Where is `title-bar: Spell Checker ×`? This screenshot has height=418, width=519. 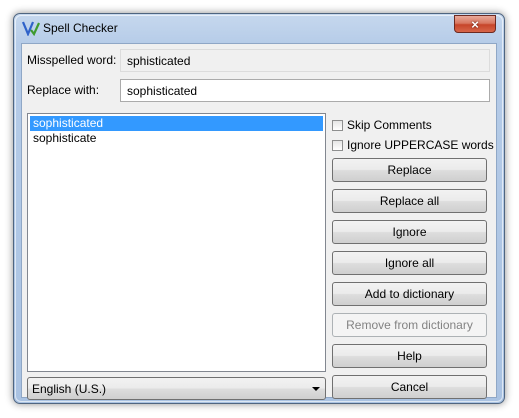
title-bar: Spell Checker × is located at coordinates (259, 28).